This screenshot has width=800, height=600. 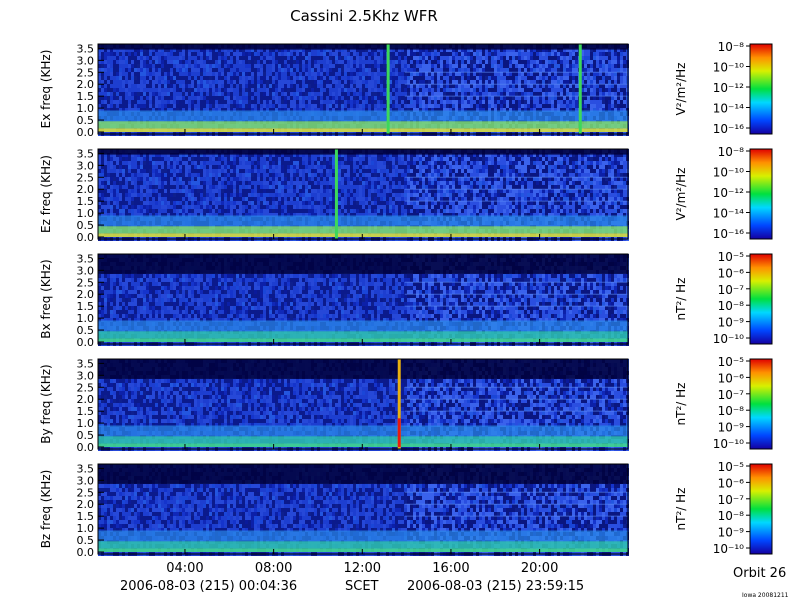 What do you see at coordinates (539, 568) in the screenshot?
I see `x-tick-label: 20:00` at bounding box center [539, 568].